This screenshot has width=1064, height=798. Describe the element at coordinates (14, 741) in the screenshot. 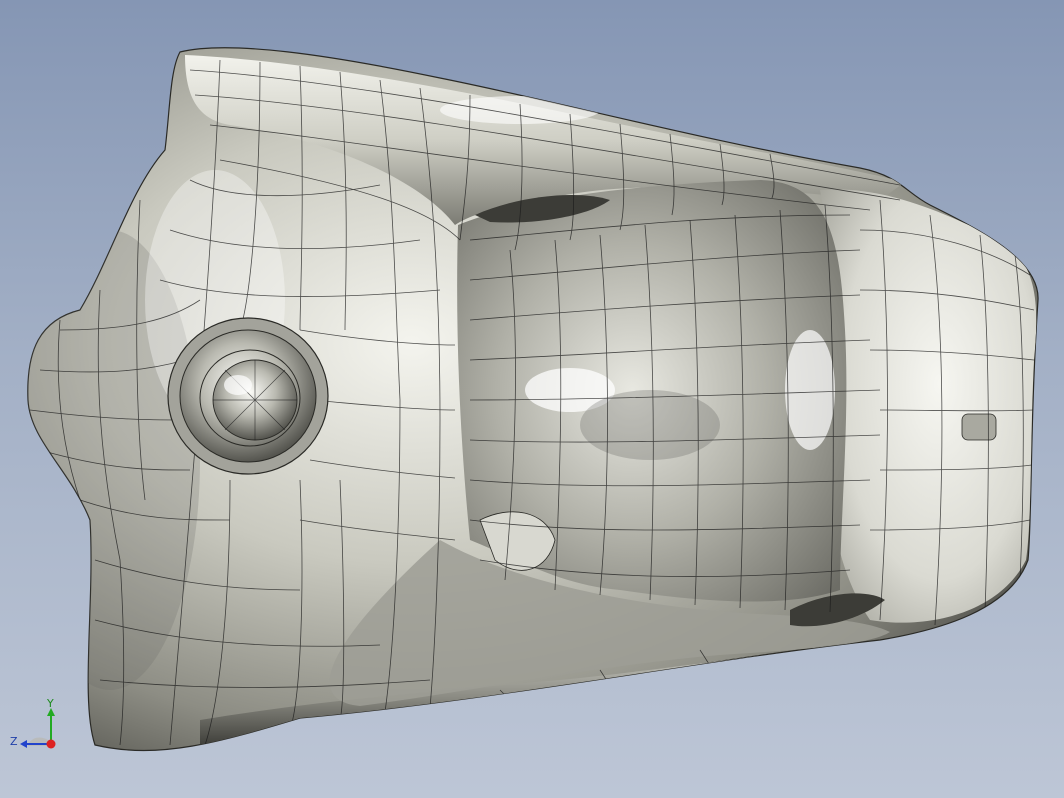

I see `triad-z-label: Z` at that location.